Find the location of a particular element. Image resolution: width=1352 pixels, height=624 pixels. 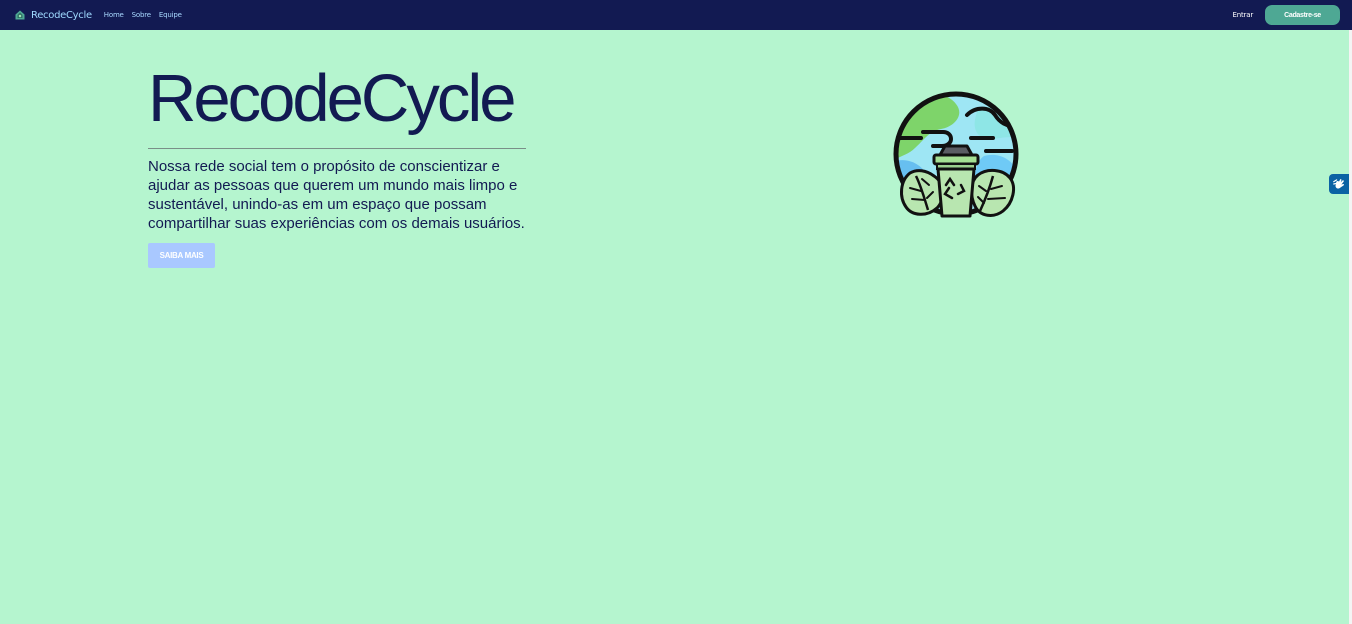

accessibility-button is located at coordinates (1339, 184).